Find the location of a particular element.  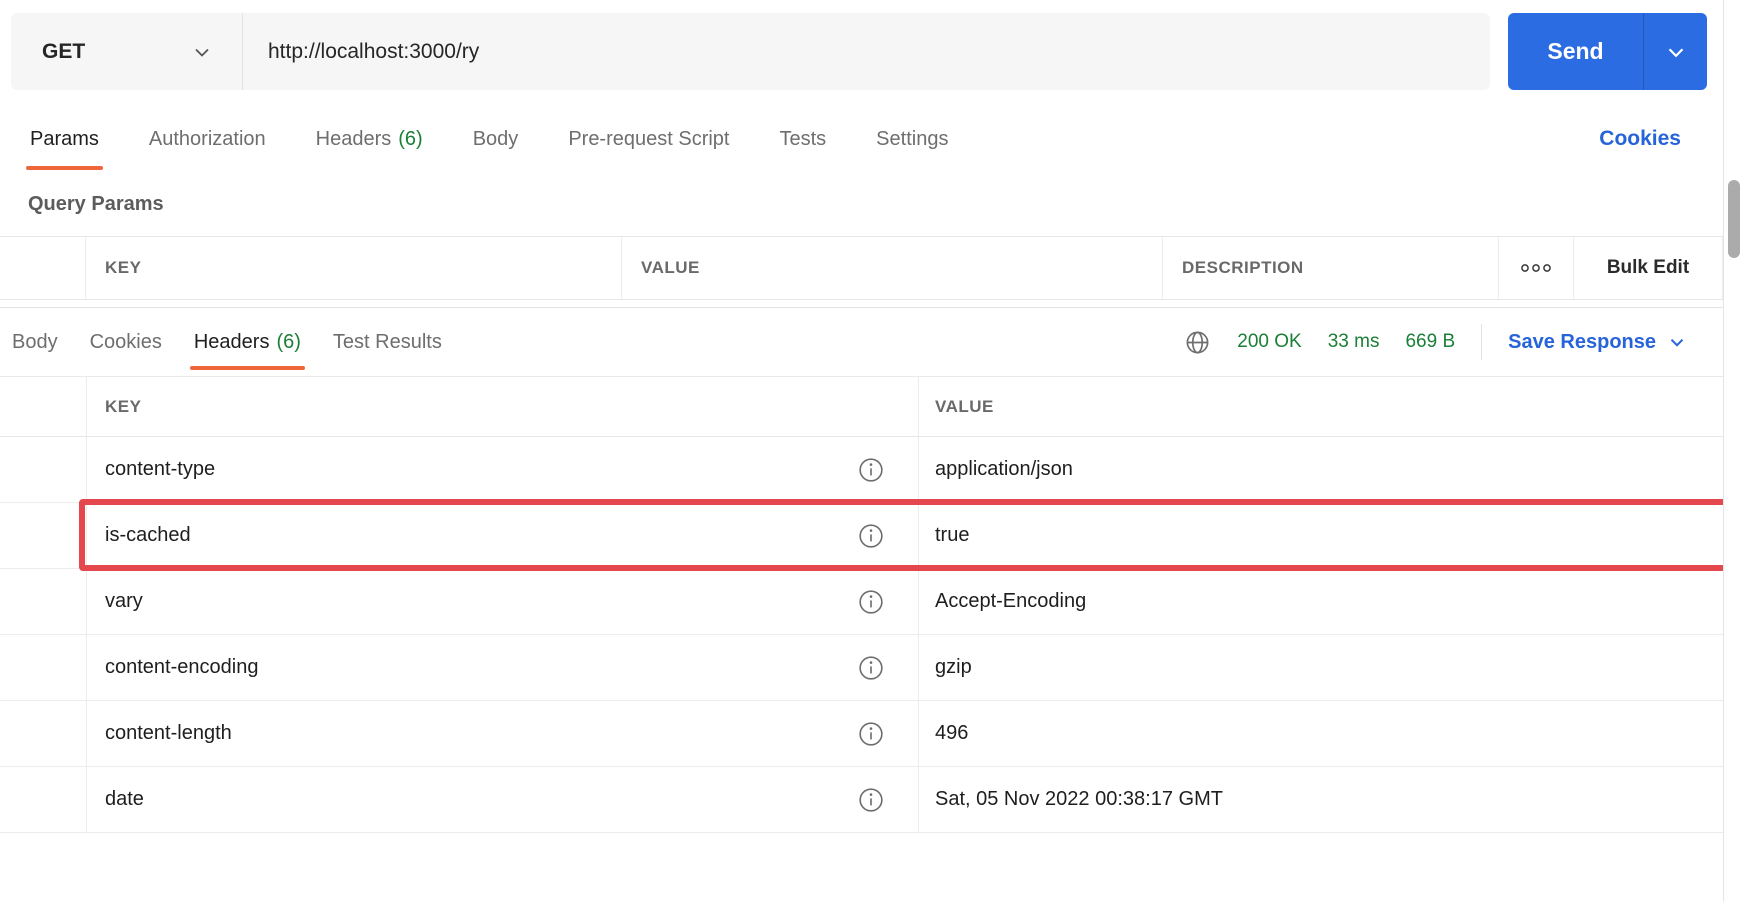

send-button: Send is located at coordinates (1575, 51).